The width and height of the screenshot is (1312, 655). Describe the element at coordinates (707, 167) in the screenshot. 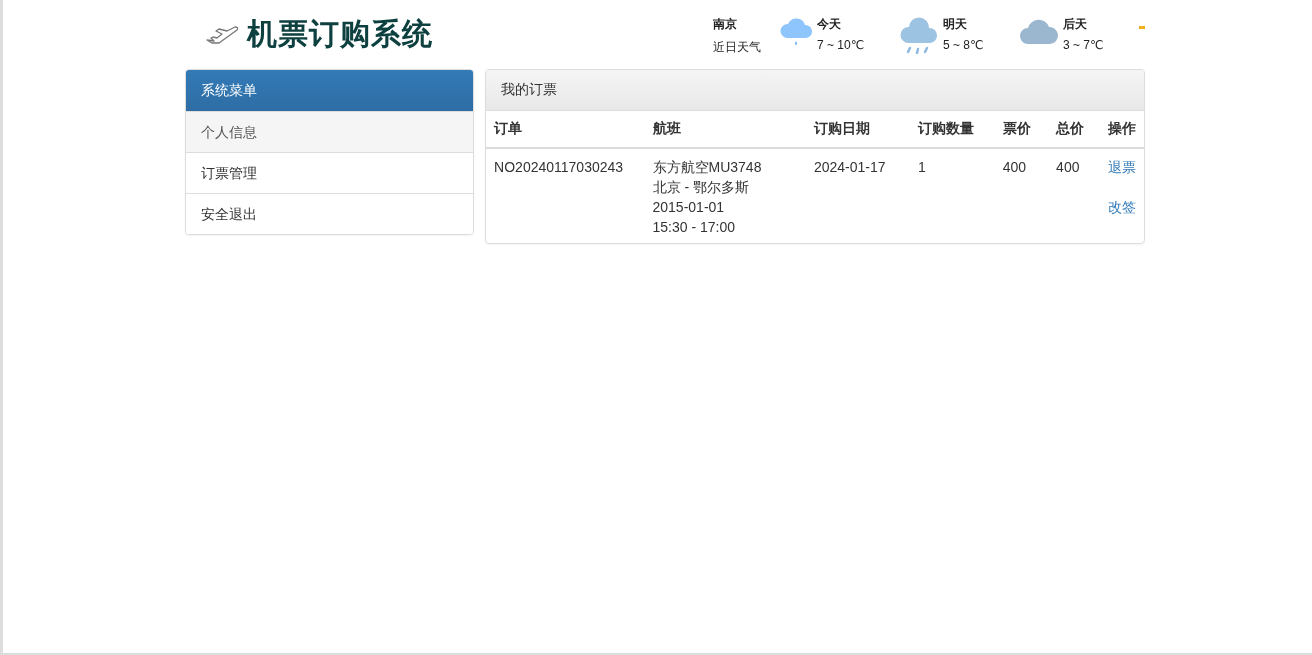

I see `flight-info: 东方航空MU3748` at that location.